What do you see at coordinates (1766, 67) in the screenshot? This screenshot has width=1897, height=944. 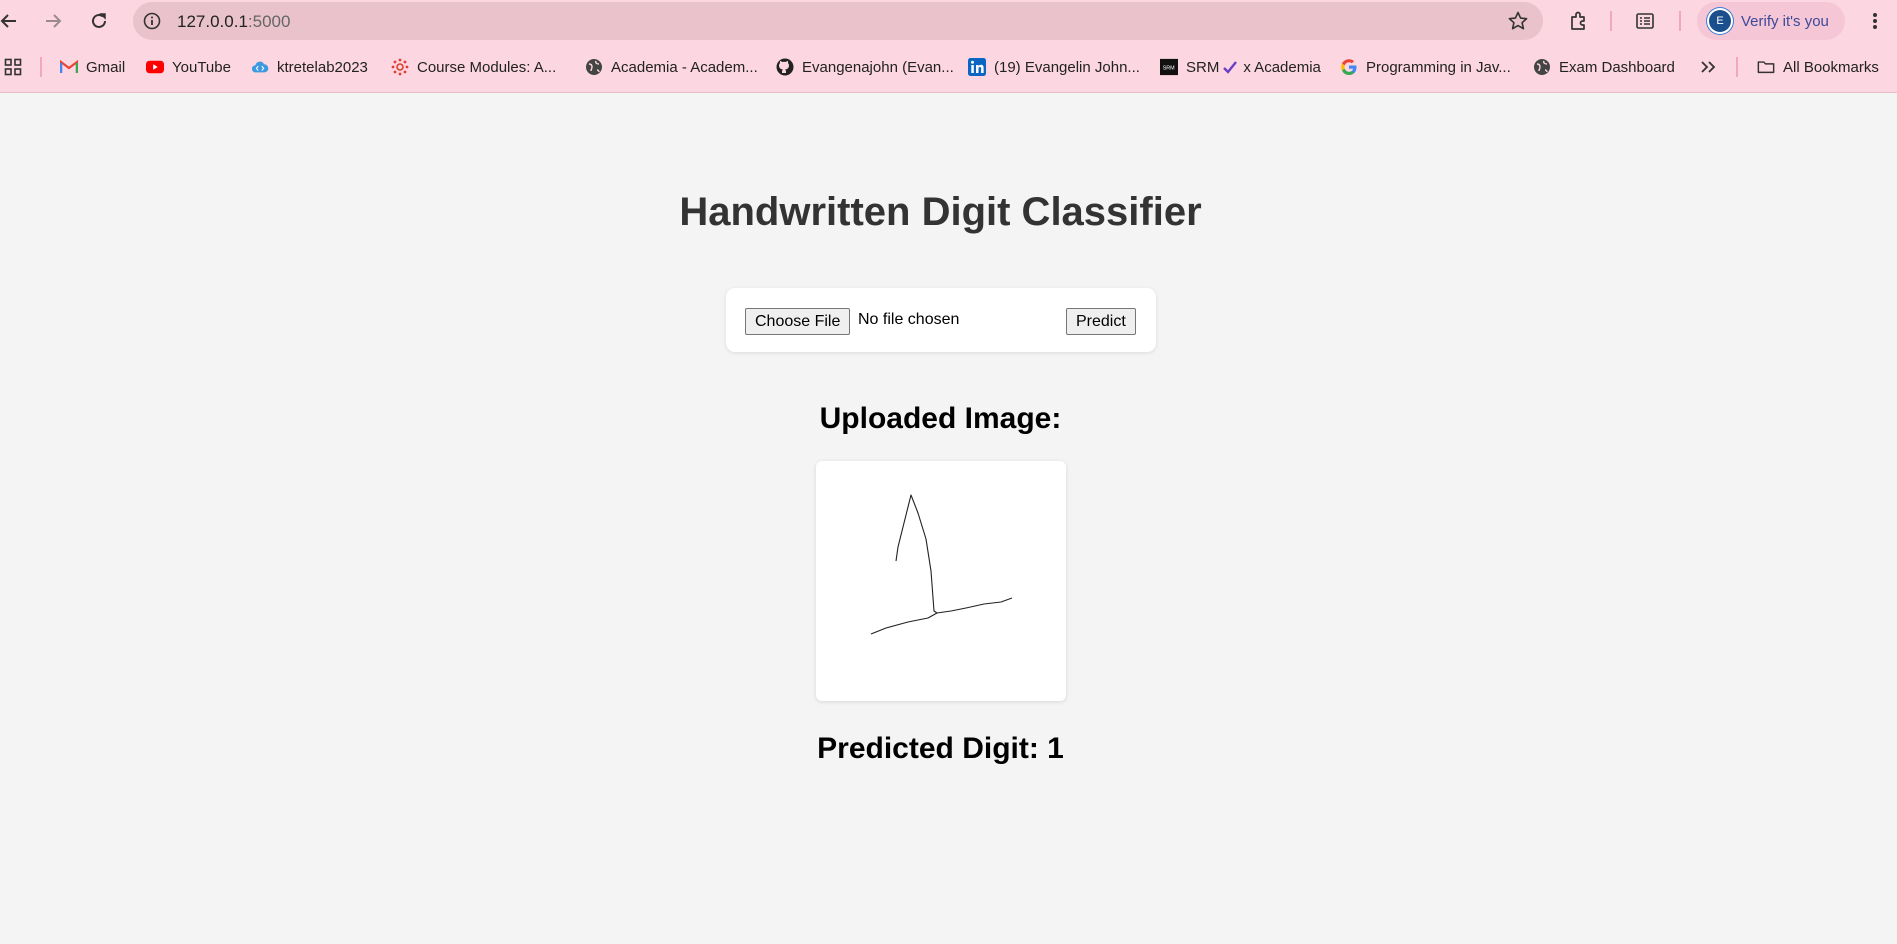 I see `folder-icon` at bounding box center [1766, 67].